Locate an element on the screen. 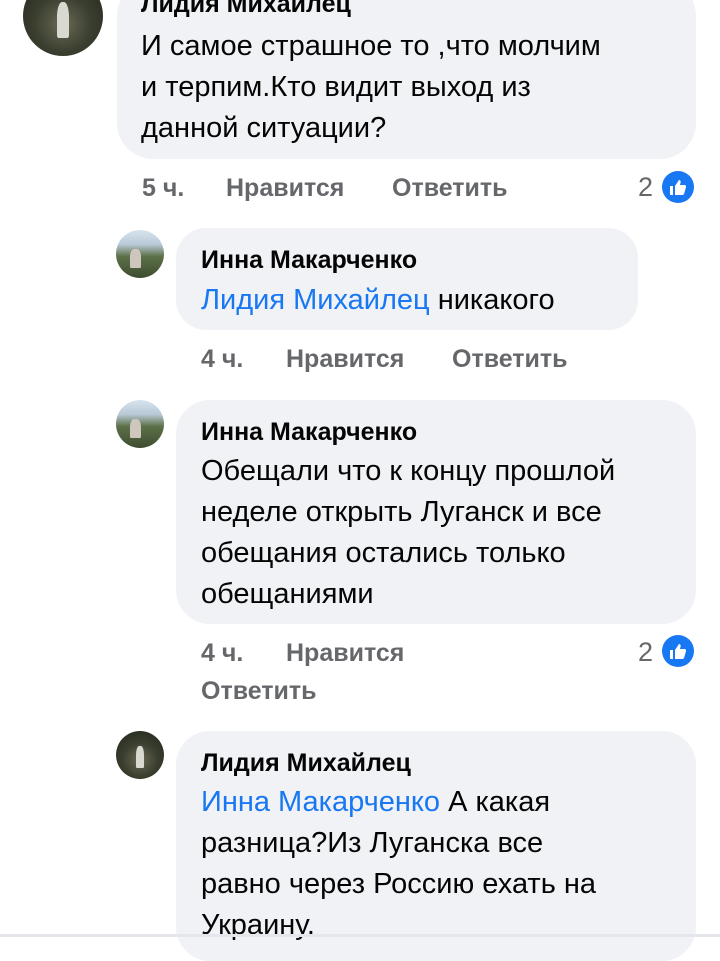 The image size is (720, 961). comment-text-line: Украину. is located at coordinates (258, 925).